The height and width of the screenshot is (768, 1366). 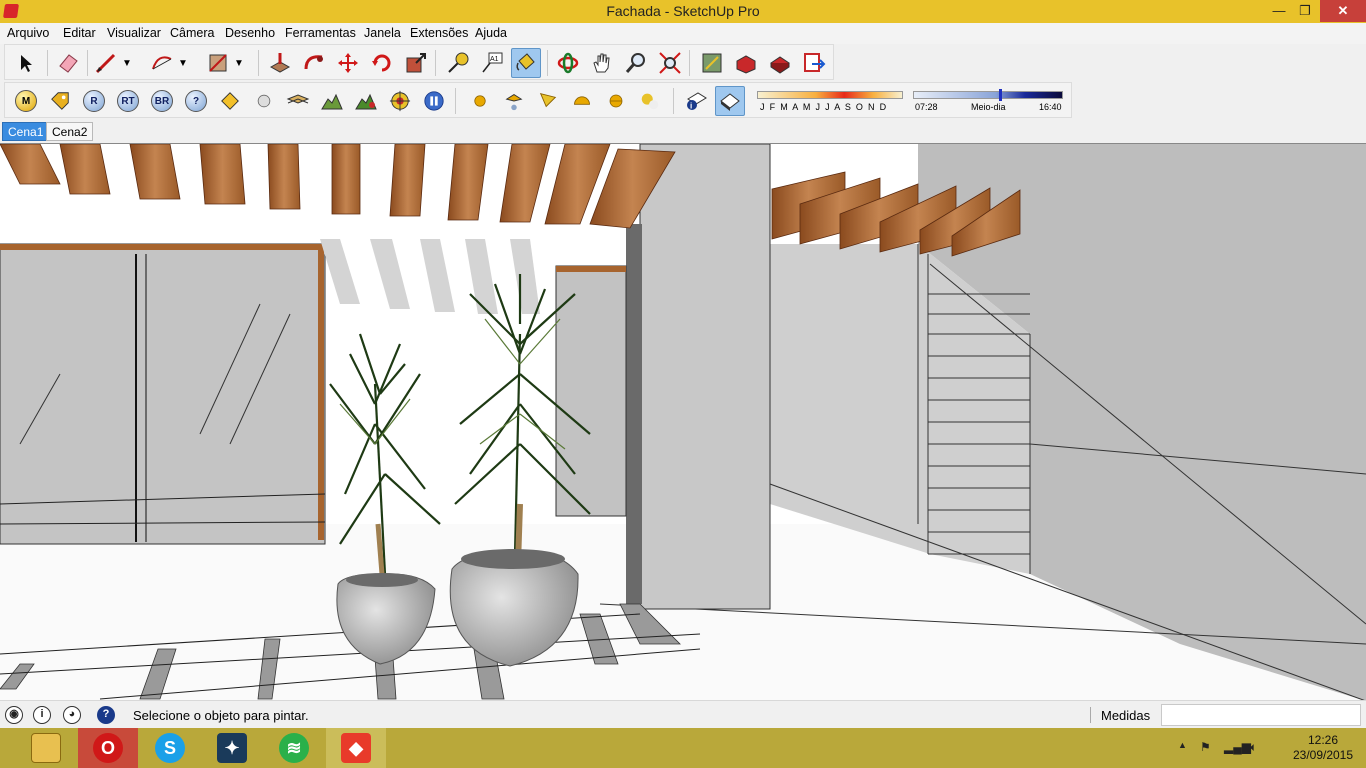 What do you see at coordinates (221, 715) in the screenshot?
I see `status-hint: Selecione o objeto para pintar.` at bounding box center [221, 715].